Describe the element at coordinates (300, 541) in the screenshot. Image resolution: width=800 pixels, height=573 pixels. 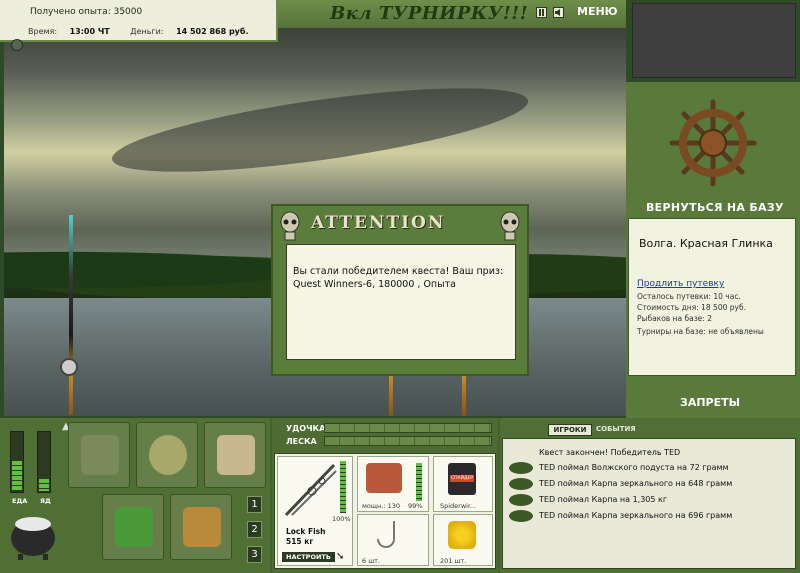
I see `rod-weight: 515 кг` at that location.